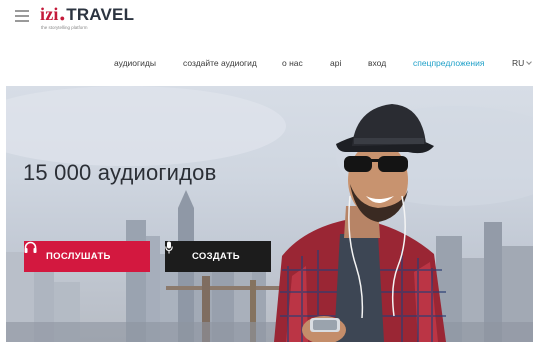 This screenshot has width=533, height=342. What do you see at coordinates (49, 14) in the screenshot?
I see `logo-izi: izi` at bounding box center [49, 14].